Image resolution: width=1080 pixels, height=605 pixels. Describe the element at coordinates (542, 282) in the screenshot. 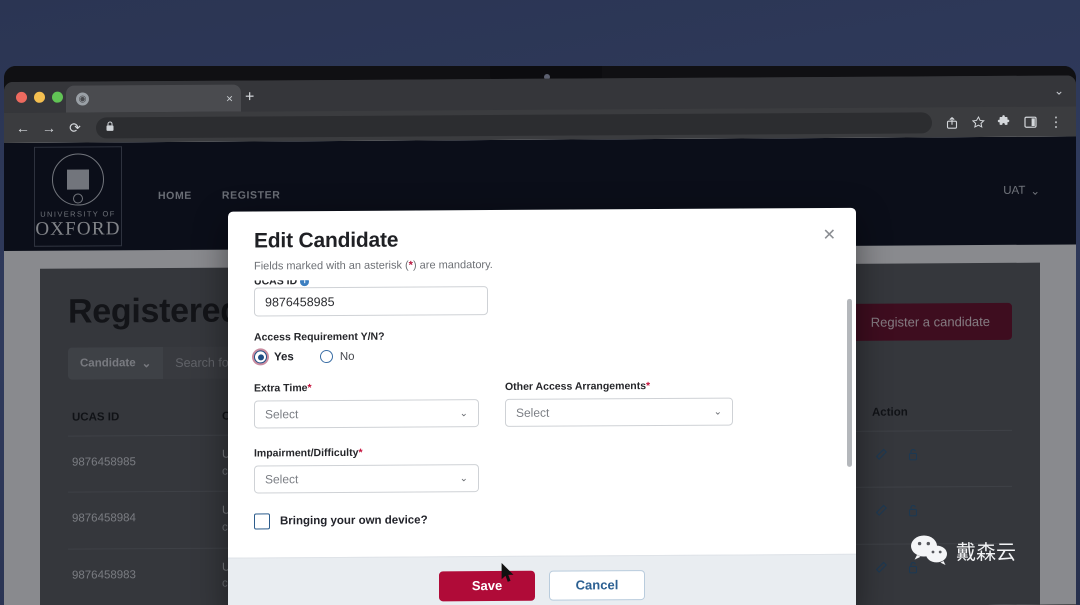

I see `ucas-id-label-clipped: UCAS ID i` at that location.